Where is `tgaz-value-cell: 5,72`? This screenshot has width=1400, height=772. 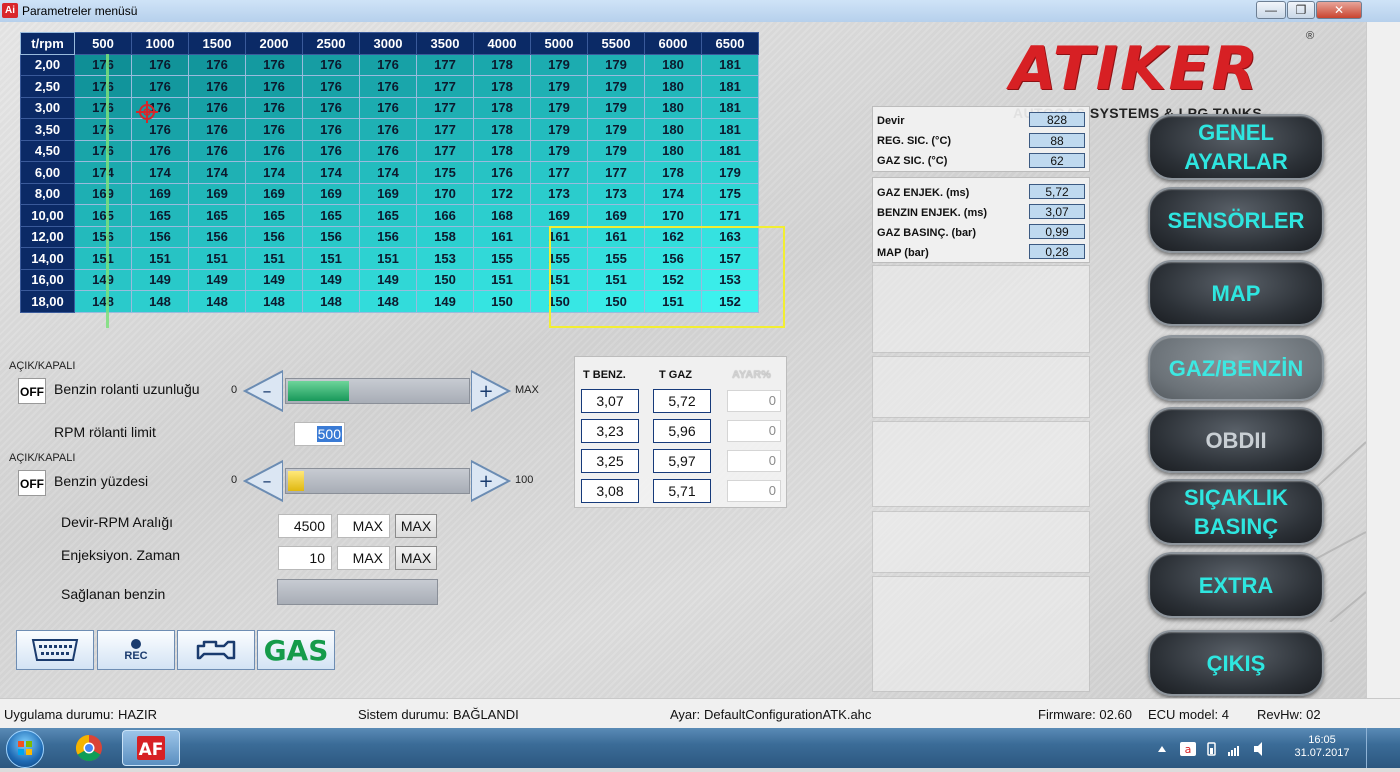
tgaz-value-cell: 5,72 is located at coordinates (682, 401).